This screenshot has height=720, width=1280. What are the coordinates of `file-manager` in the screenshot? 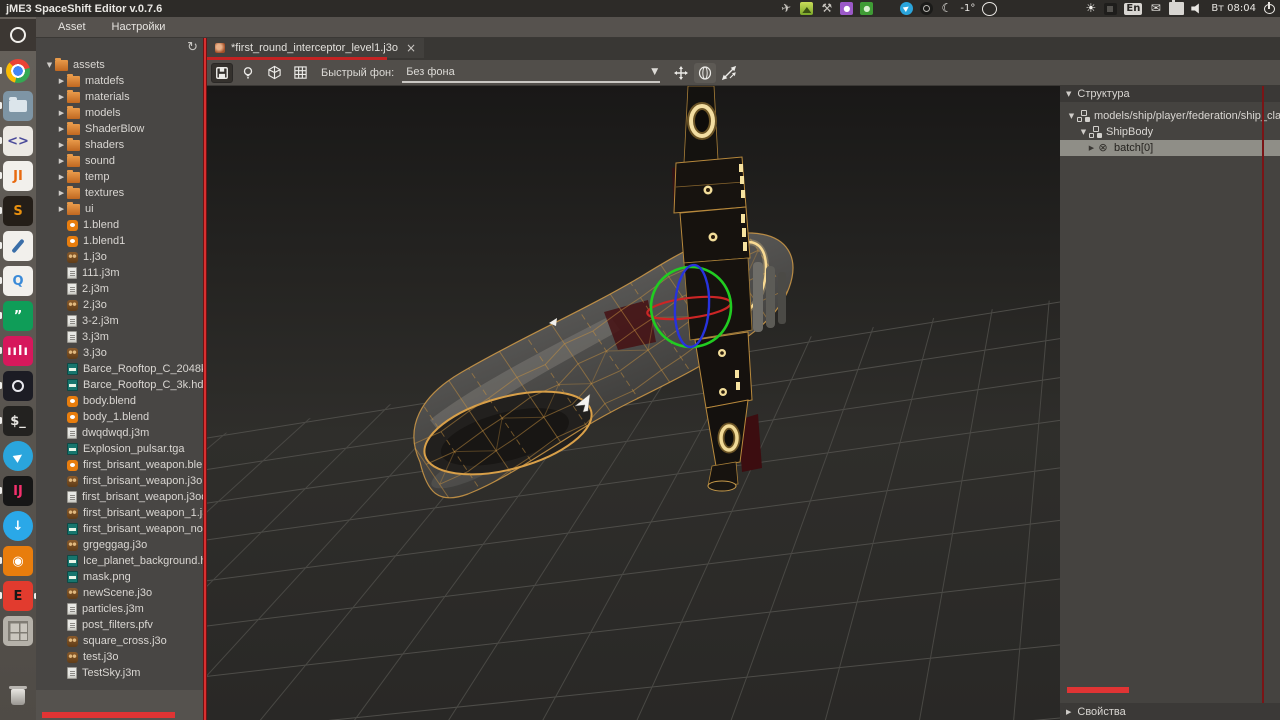 It's located at (16, 106).